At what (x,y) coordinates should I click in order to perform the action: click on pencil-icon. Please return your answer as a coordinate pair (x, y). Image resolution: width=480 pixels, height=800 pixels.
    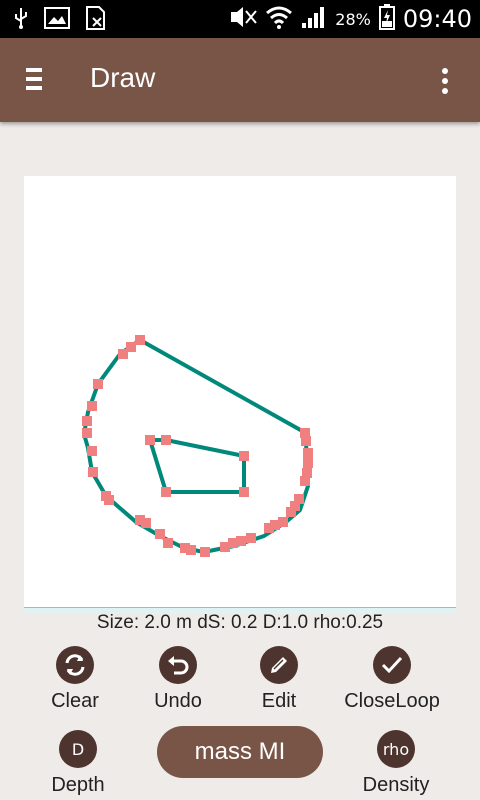
    Looking at the image, I should click on (279, 665).